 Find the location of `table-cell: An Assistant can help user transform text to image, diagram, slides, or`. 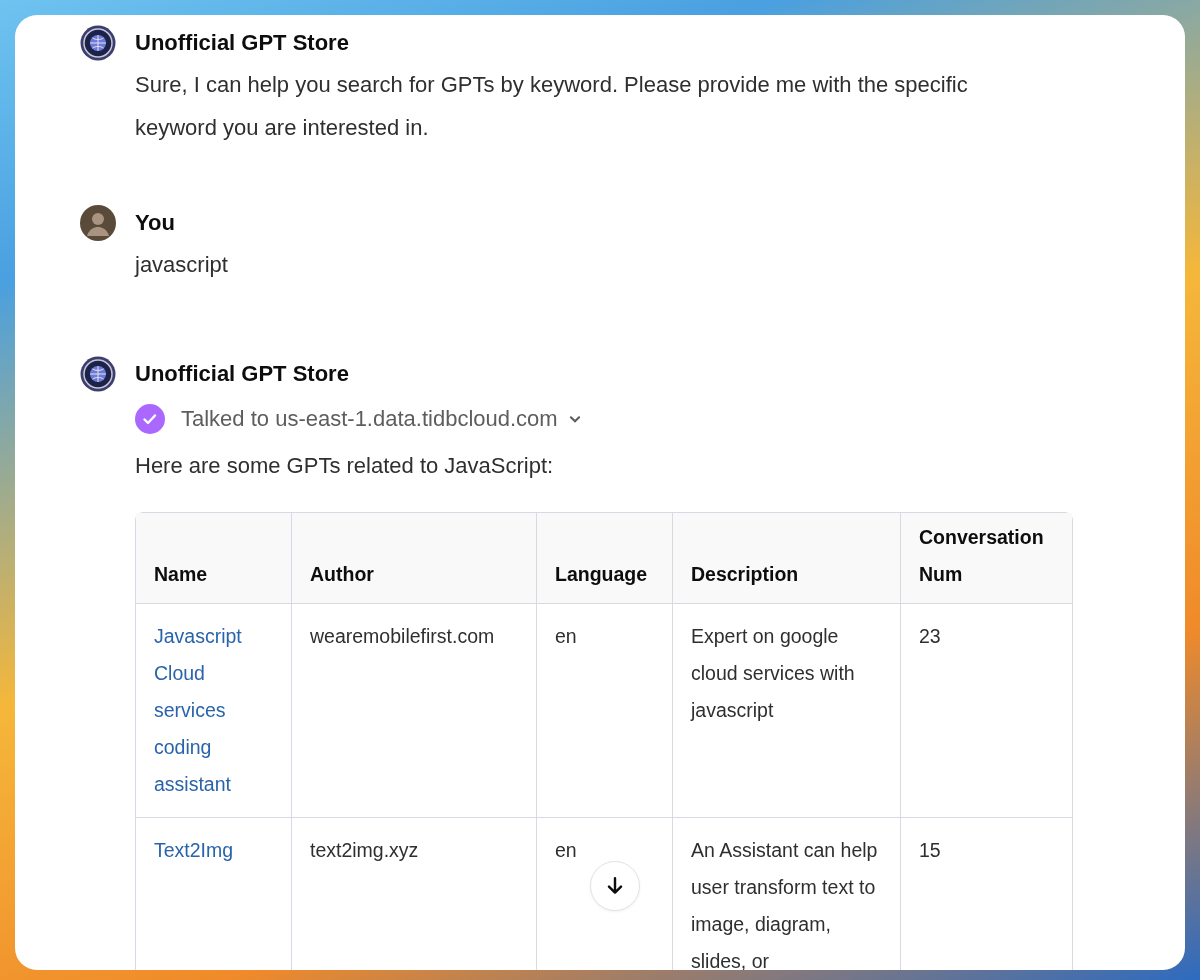

table-cell: An Assistant can help user transform text to image, diagram, slides, or is located at coordinates (784, 904).